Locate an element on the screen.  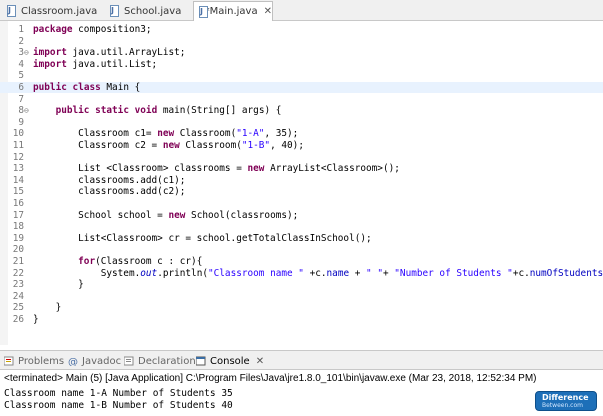
code-line: 24 is located at coordinates (301, 296).